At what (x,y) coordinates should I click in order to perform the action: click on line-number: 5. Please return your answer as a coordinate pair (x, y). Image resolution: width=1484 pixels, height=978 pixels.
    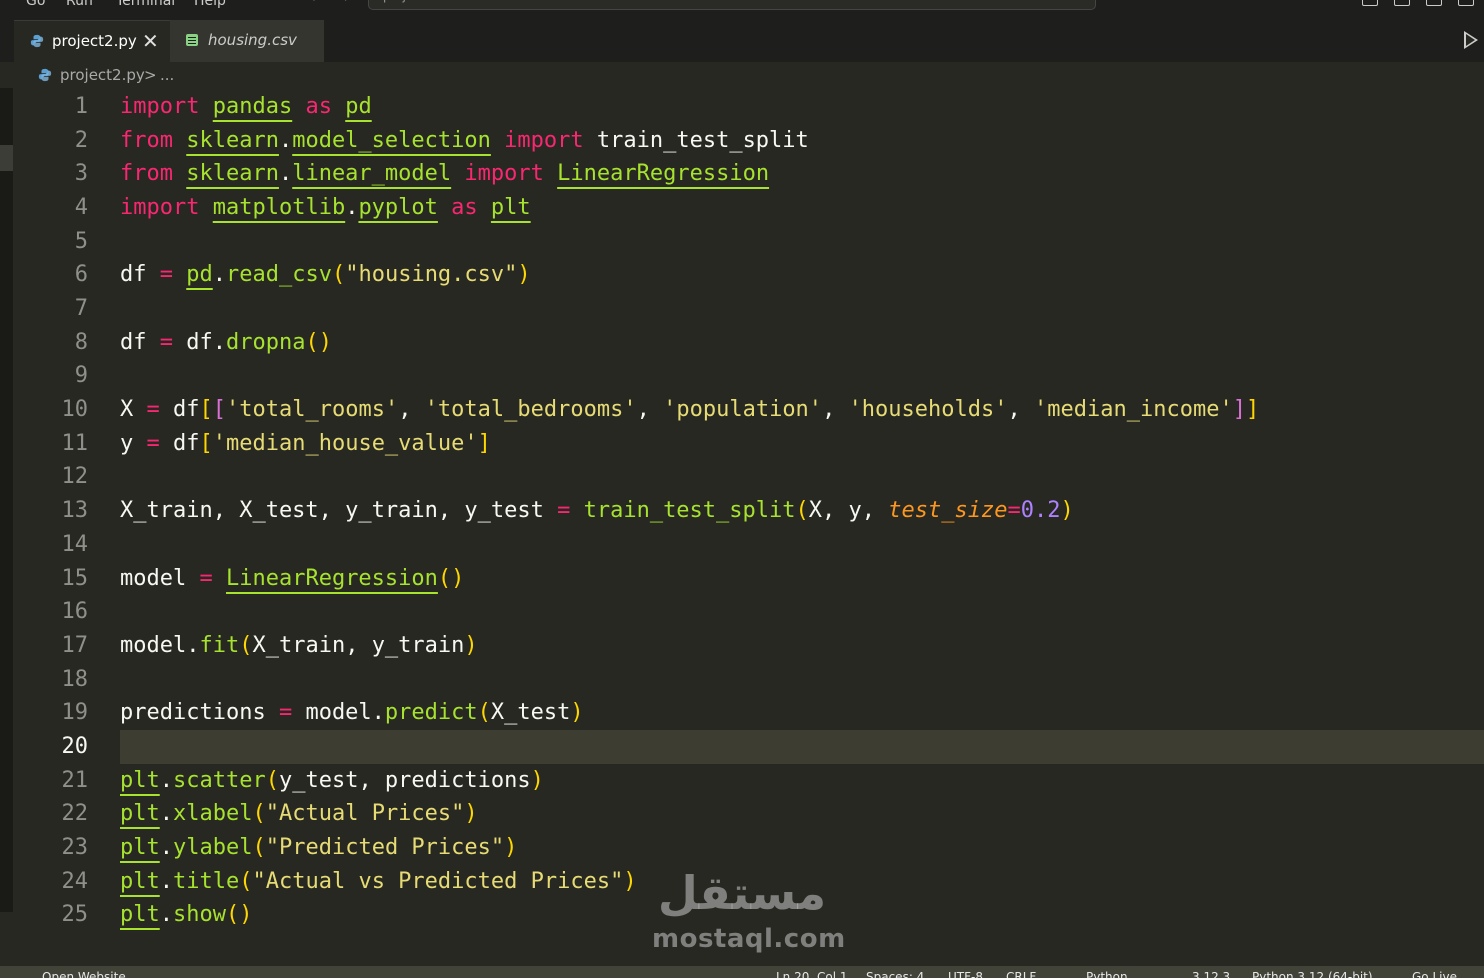
    Looking at the image, I should click on (81, 241).